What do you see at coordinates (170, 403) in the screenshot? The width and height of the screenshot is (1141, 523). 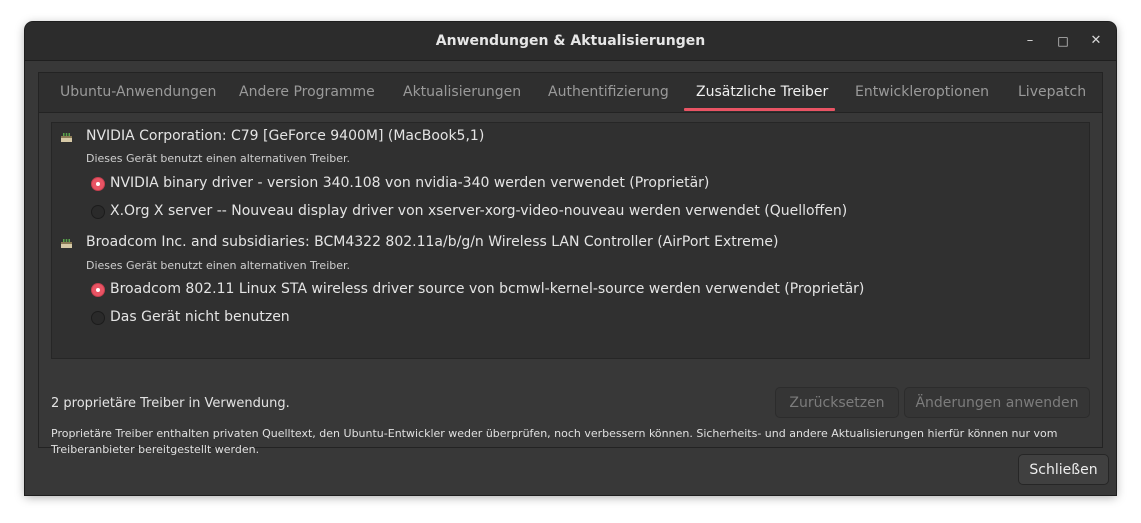 I see `driver-status-text: 2 proprietäre Treiber in Verwendung.` at bounding box center [170, 403].